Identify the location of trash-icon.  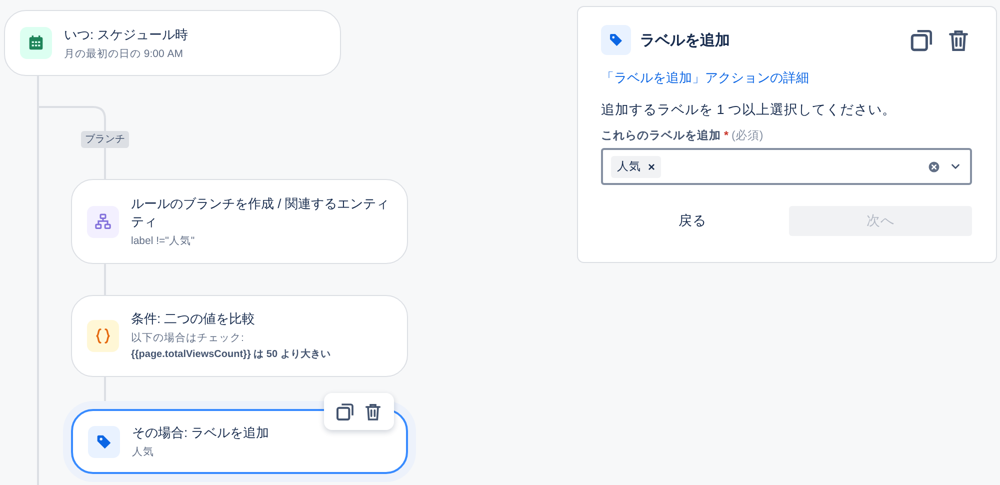
(373, 412).